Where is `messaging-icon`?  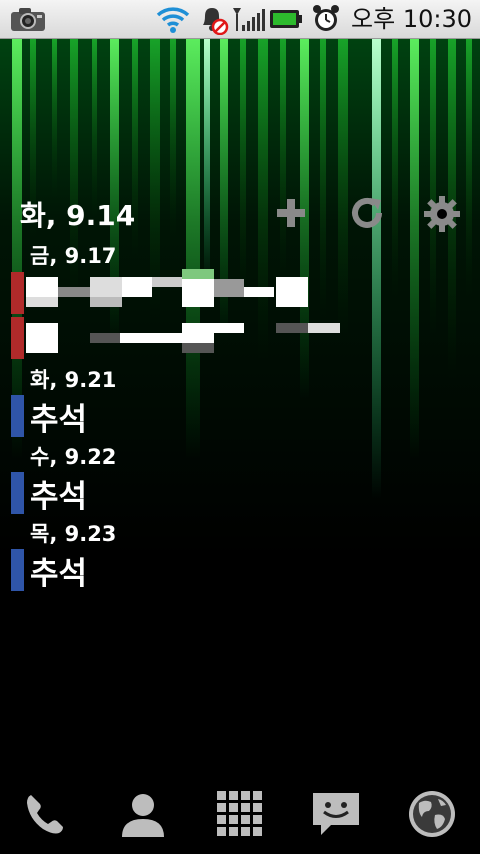
messaging-icon is located at coordinates (336, 814).